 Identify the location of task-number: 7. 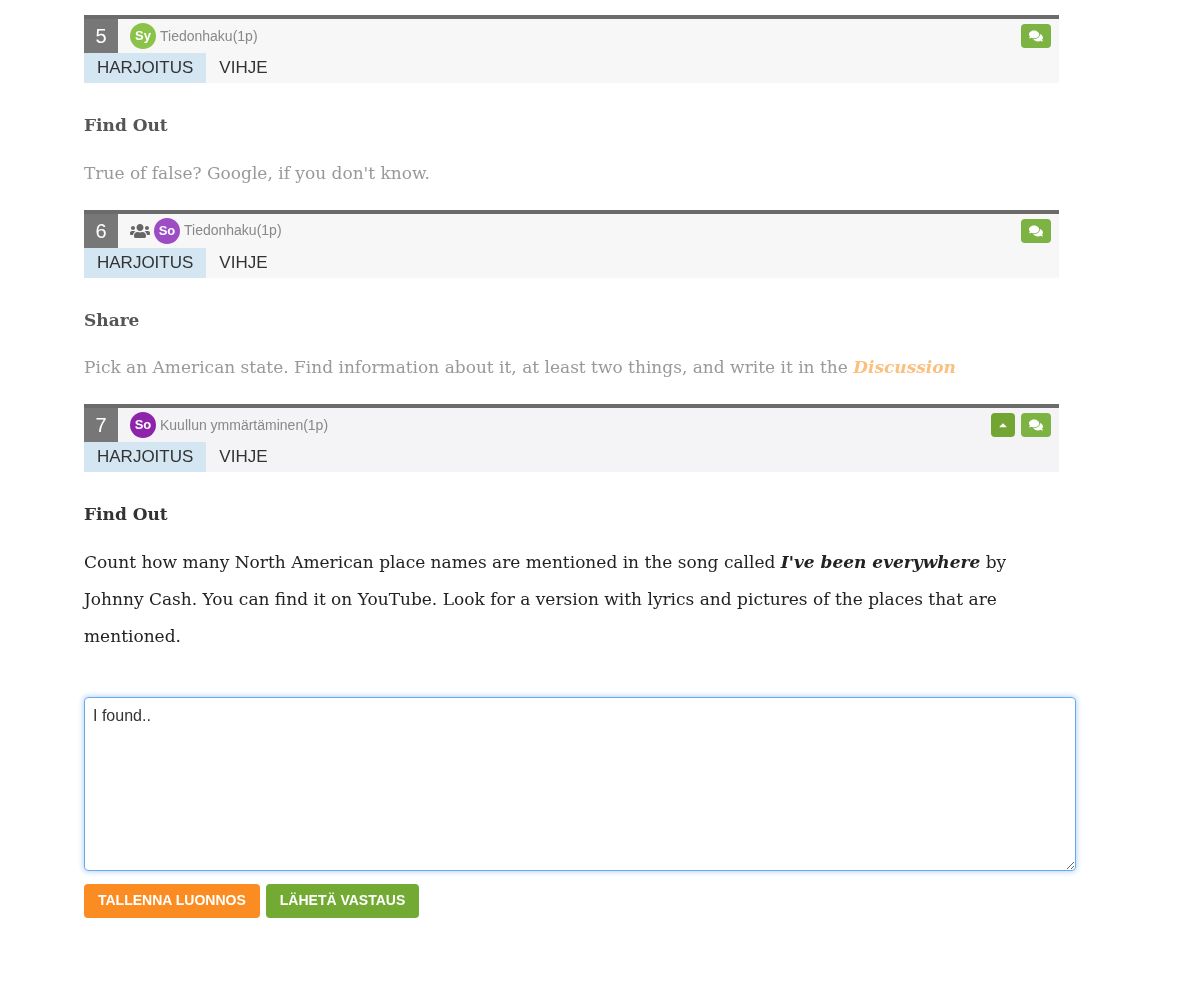
(101, 425).